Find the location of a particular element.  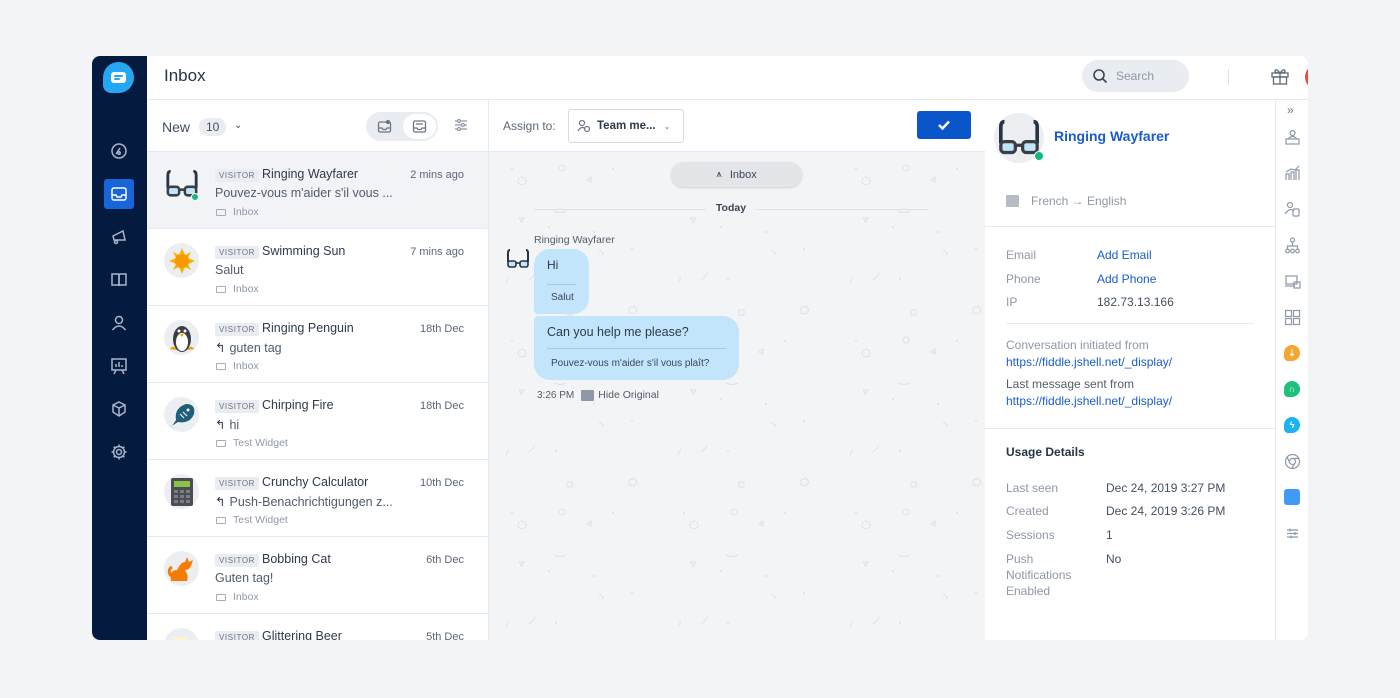

origin-url-link: https://fiddle.jshell.net/_display/ is located at coordinates (1089, 362).